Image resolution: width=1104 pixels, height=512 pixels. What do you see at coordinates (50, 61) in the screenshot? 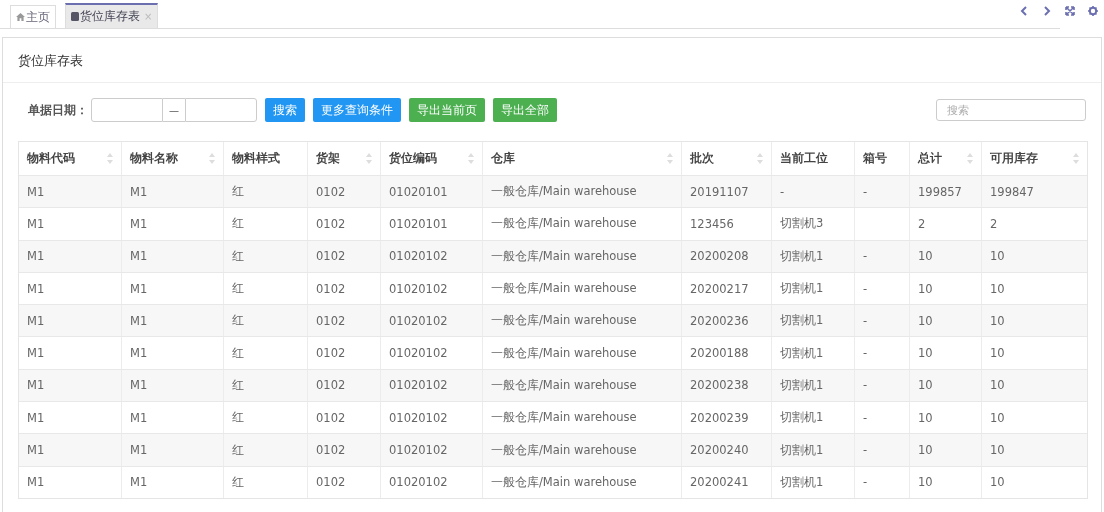
I see `panel-title: 货位库存表` at bounding box center [50, 61].